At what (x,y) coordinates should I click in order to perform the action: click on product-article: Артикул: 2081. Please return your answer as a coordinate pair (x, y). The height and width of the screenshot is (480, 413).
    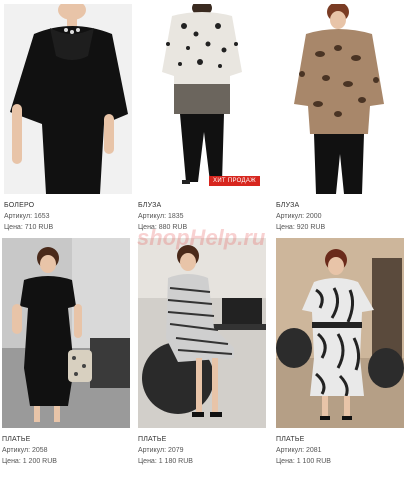
    Looking at the image, I should click on (299, 450).